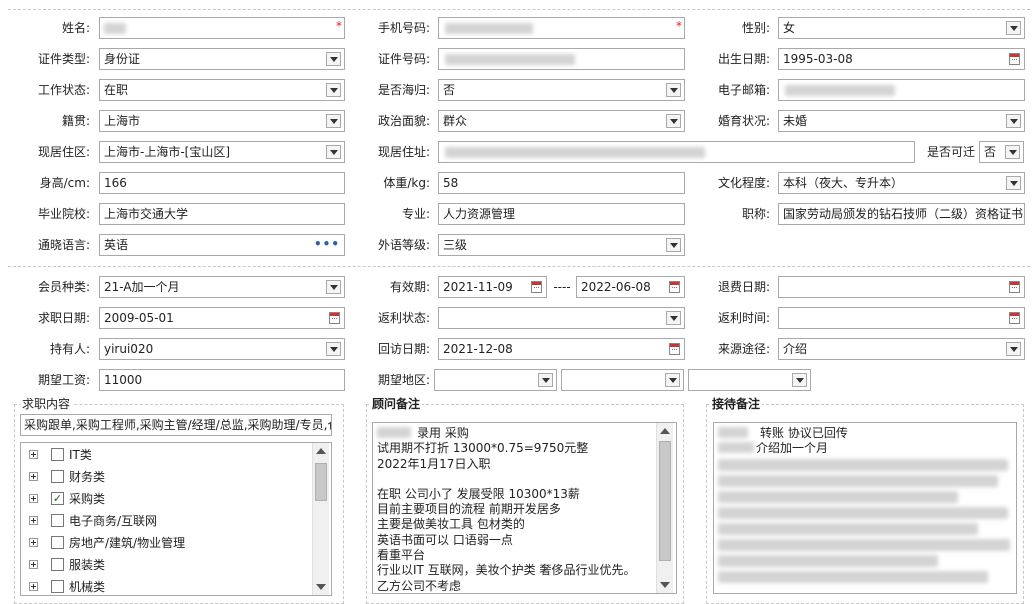 The image size is (1035, 604). What do you see at coordinates (166, 543) in the screenshot?
I see `tree-item: 房地产/建筑/物业管理` at bounding box center [166, 543].